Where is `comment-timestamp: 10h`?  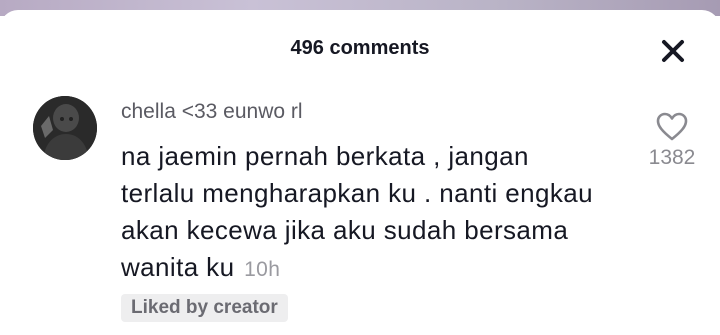 comment-timestamp: 10h is located at coordinates (262, 269).